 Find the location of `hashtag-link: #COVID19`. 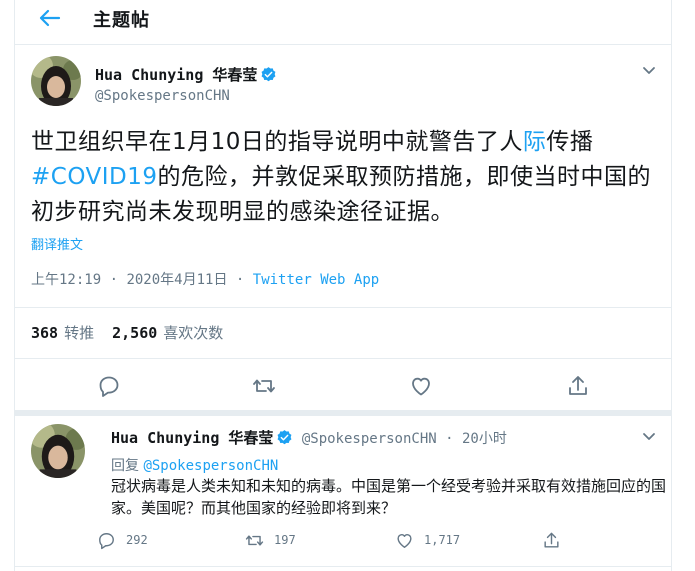

hashtag-link: #COVID19 is located at coordinates (94, 177).